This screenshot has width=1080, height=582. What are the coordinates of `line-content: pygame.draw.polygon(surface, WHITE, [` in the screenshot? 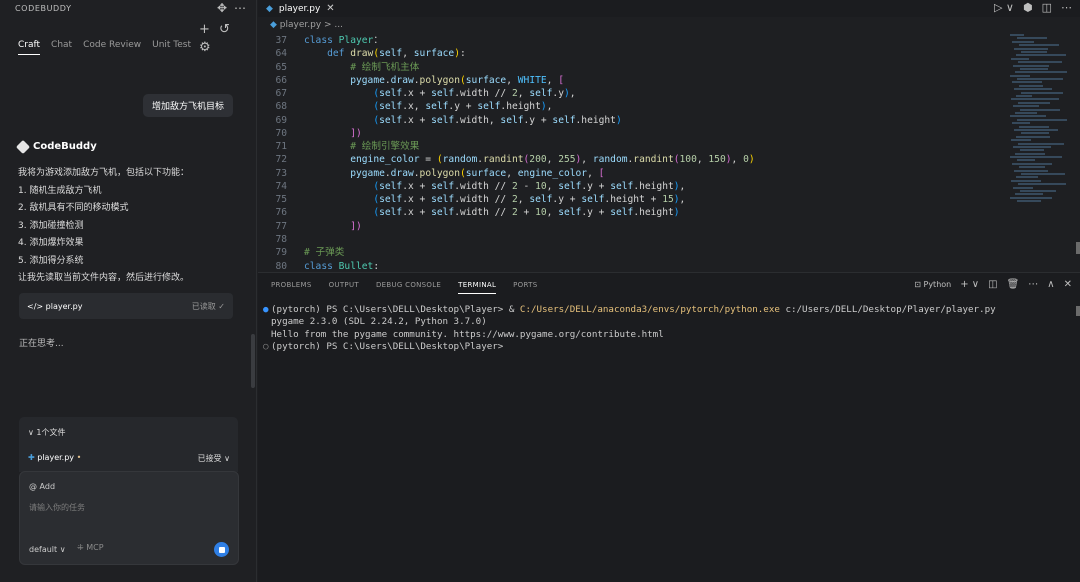 It's located at (457, 80).